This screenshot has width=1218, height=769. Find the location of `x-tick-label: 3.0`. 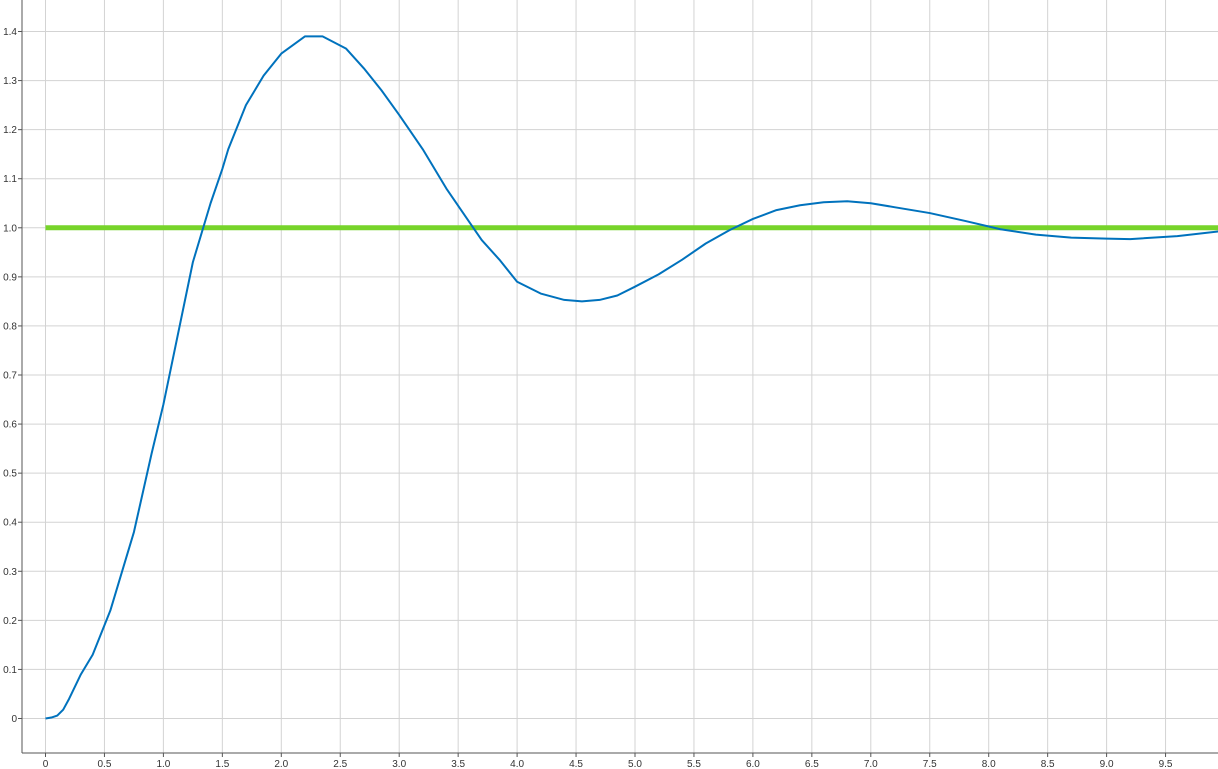

x-tick-label: 3.0 is located at coordinates (399, 764).